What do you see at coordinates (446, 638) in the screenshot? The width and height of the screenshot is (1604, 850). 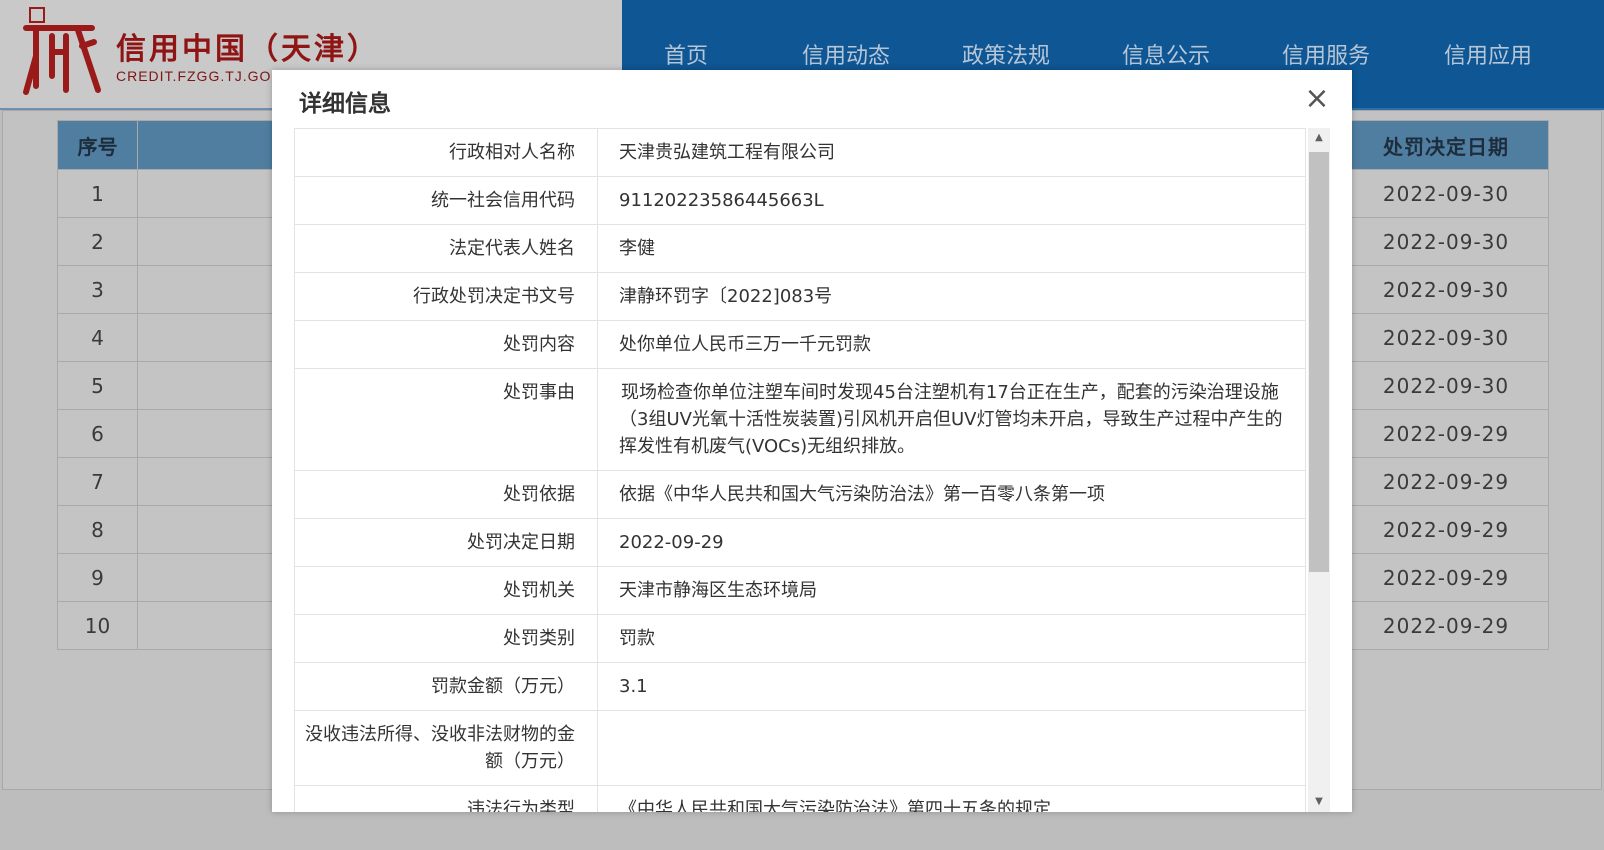 I see `field-label: 处罚类别` at bounding box center [446, 638].